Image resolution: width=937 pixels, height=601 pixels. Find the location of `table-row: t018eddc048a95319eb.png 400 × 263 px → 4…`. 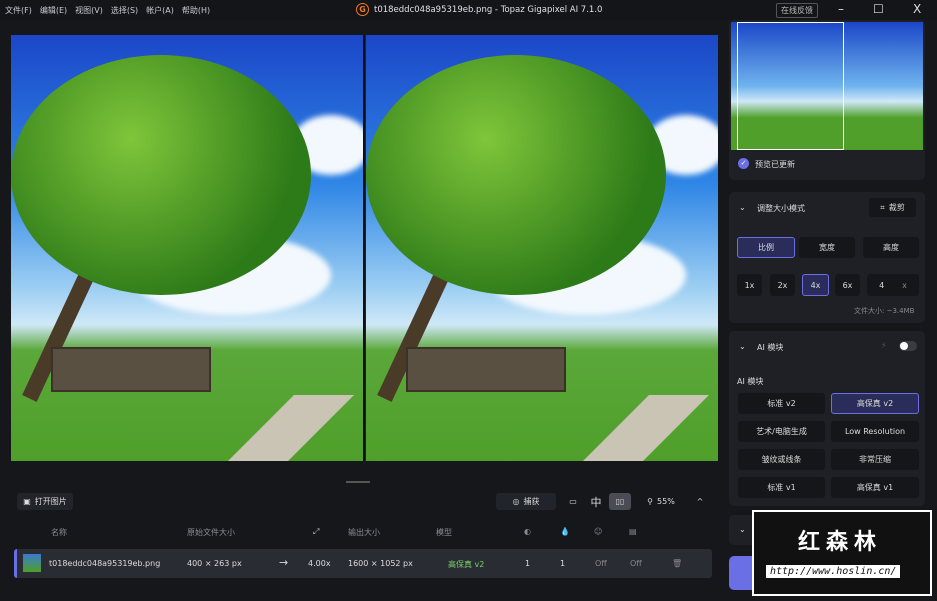

table-row: t018eddc048a95319eb.png 400 × 263 px → 4… is located at coordinates (363, 563).